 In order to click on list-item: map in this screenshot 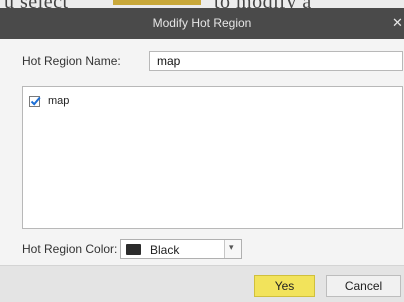, I will do `click(49, 101)`.